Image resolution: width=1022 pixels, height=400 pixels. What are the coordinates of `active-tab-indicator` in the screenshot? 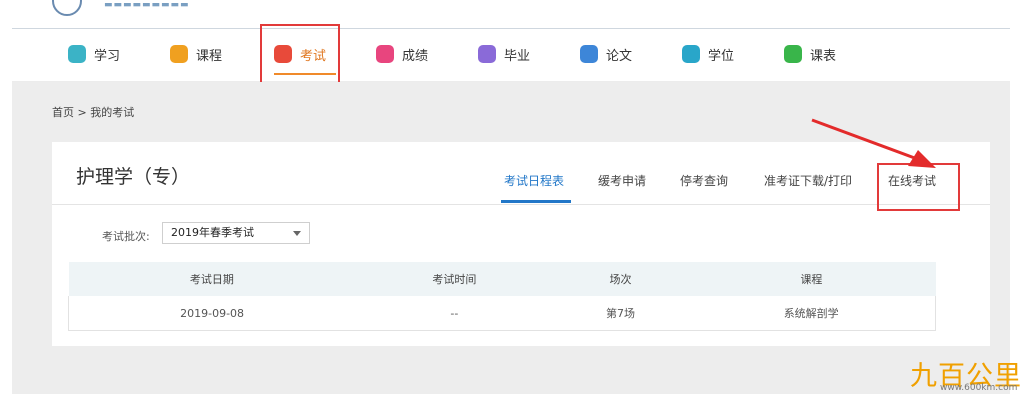 It's located at (536, 201).